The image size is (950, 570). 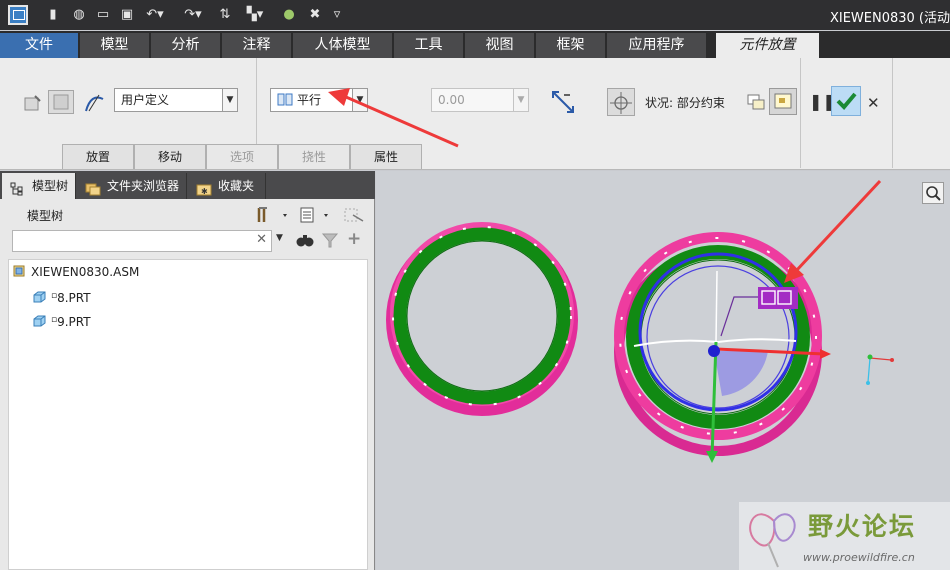 I want to click on tab-component-placement: 元件放置, so click(x=768, y=45).